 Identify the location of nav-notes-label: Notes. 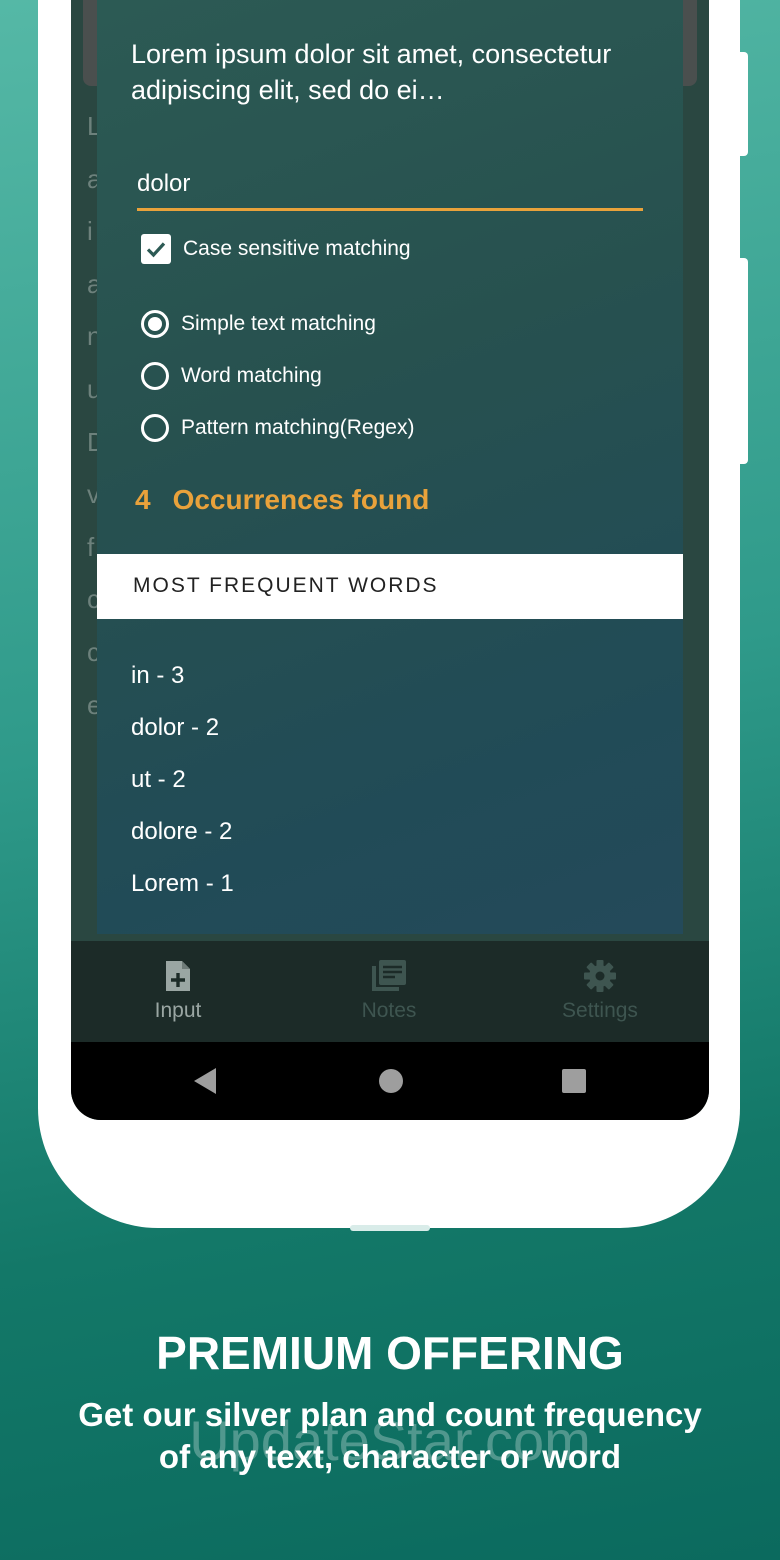
(389, 1010).